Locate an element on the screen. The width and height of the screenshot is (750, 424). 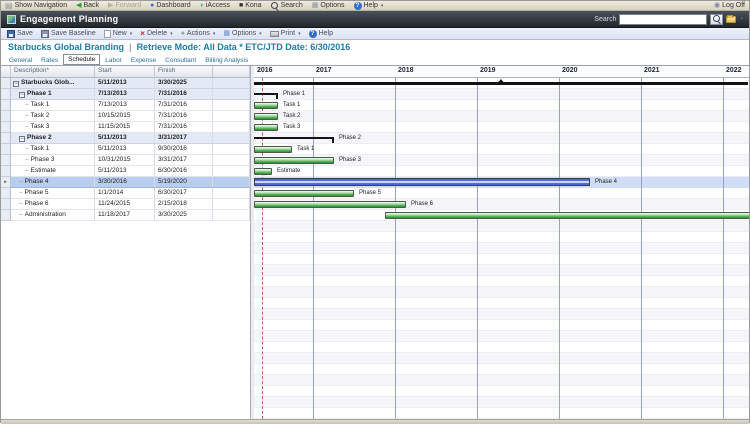
tab-schedule: Schedule is located at coordinates (82, 59).